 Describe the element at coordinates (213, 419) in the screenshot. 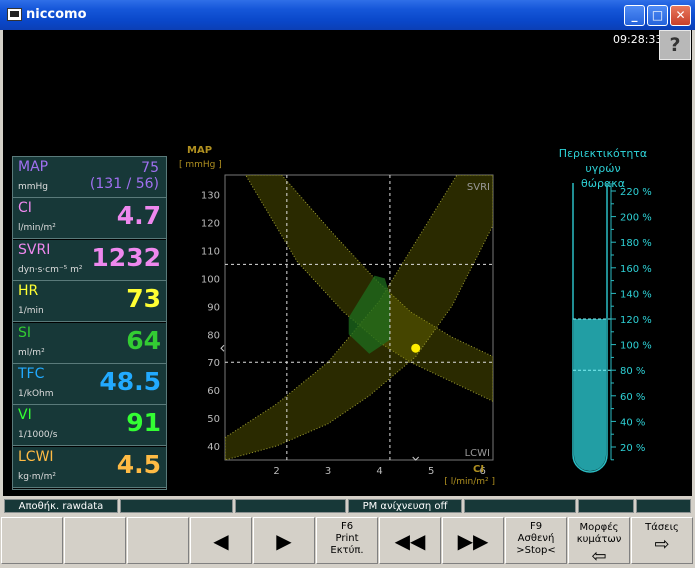

I see `y-tick-label: 50` at that location.